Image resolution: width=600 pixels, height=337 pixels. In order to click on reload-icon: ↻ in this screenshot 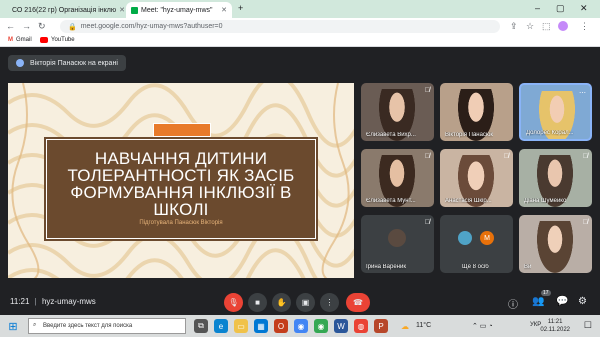, I will do `click(42, 26)`.